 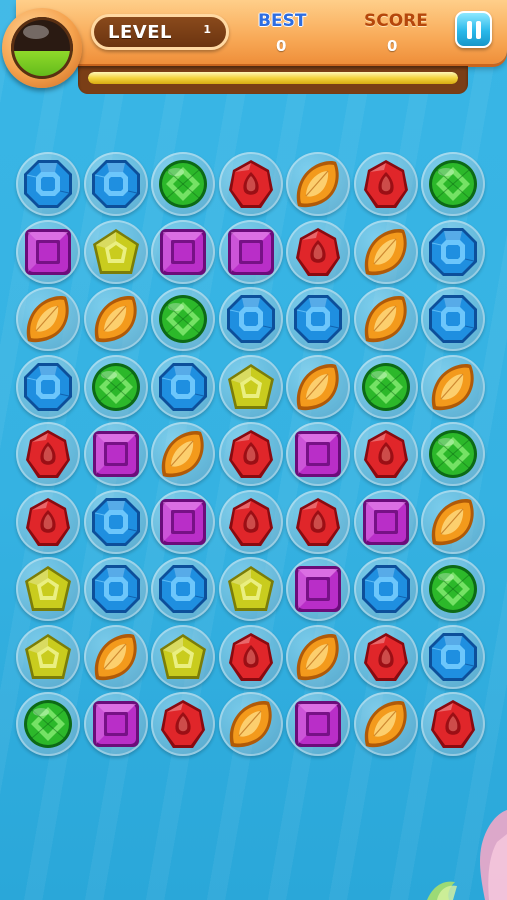 What do you see at coordinates (273, 78) in the screenshot?
I see `level-progress-bar` at bounding box center [273, 78].